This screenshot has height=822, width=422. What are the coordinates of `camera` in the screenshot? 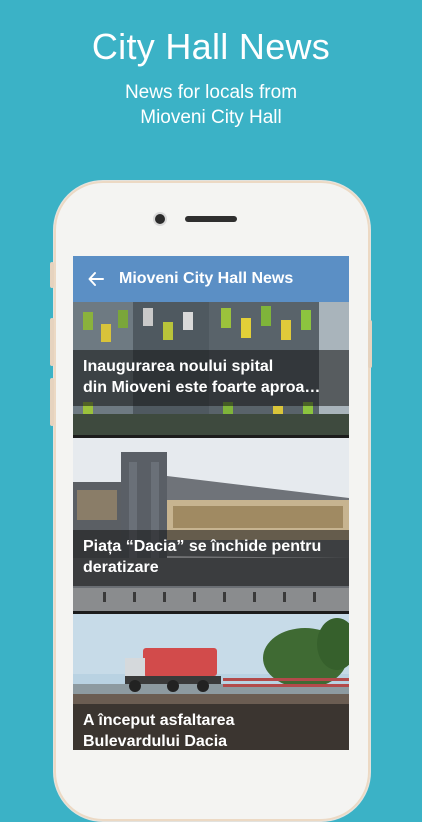 It's located at (160, 219).